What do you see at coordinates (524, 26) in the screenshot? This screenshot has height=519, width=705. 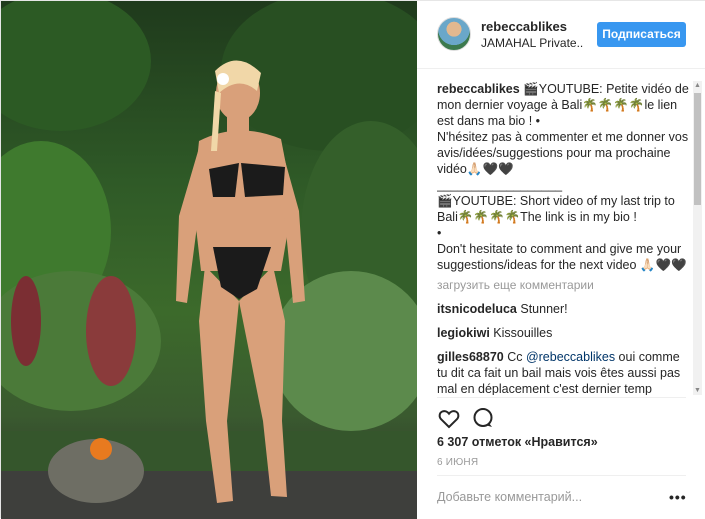 I see `header-username: rebeccablikes` at bounding box center [524, 26].